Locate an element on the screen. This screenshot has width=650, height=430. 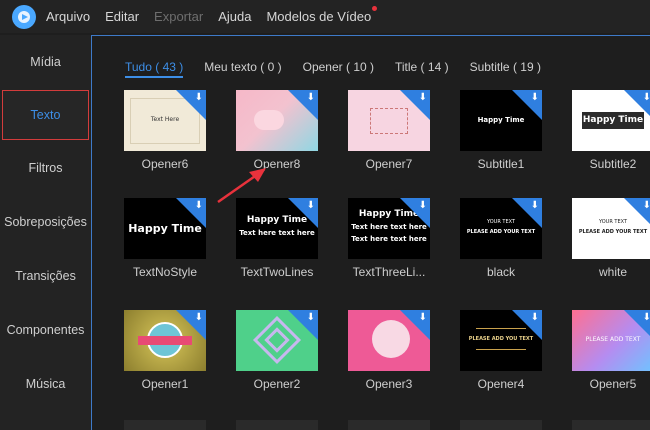
template-name: Opener7 is located at coordinates (389, 164).